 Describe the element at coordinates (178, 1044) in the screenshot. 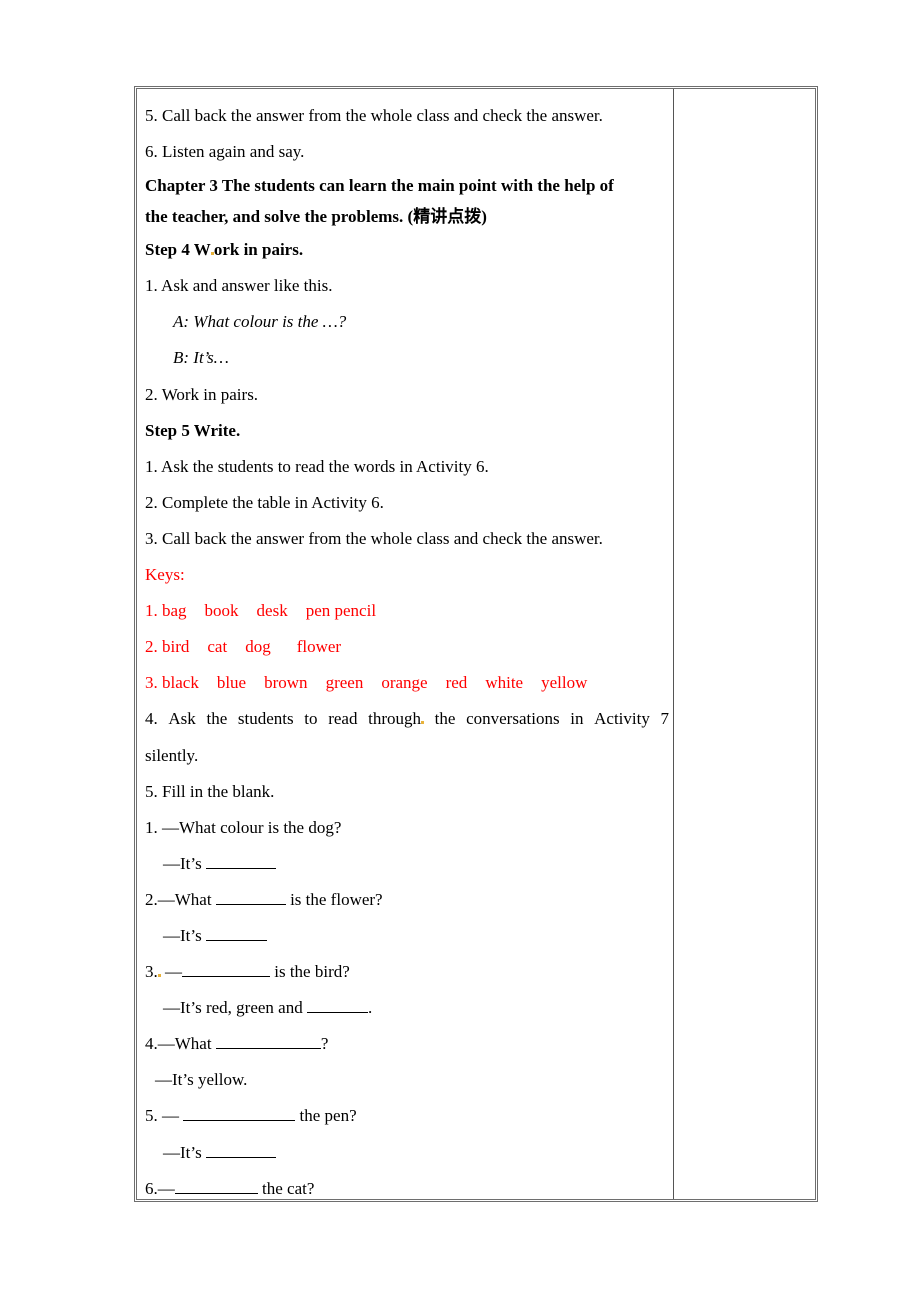

I see `question-prefix: 4.—What` at that location.